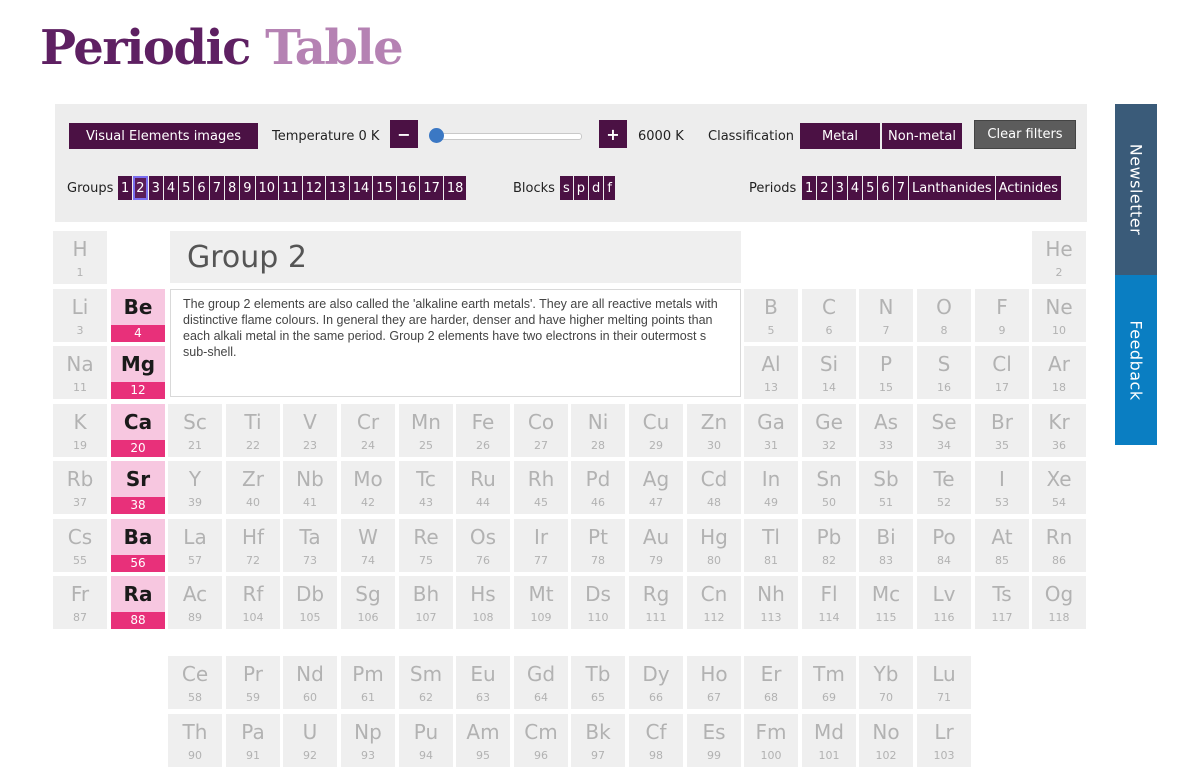  I want to click on element-cell-po: Po 84, so click(944, 545).